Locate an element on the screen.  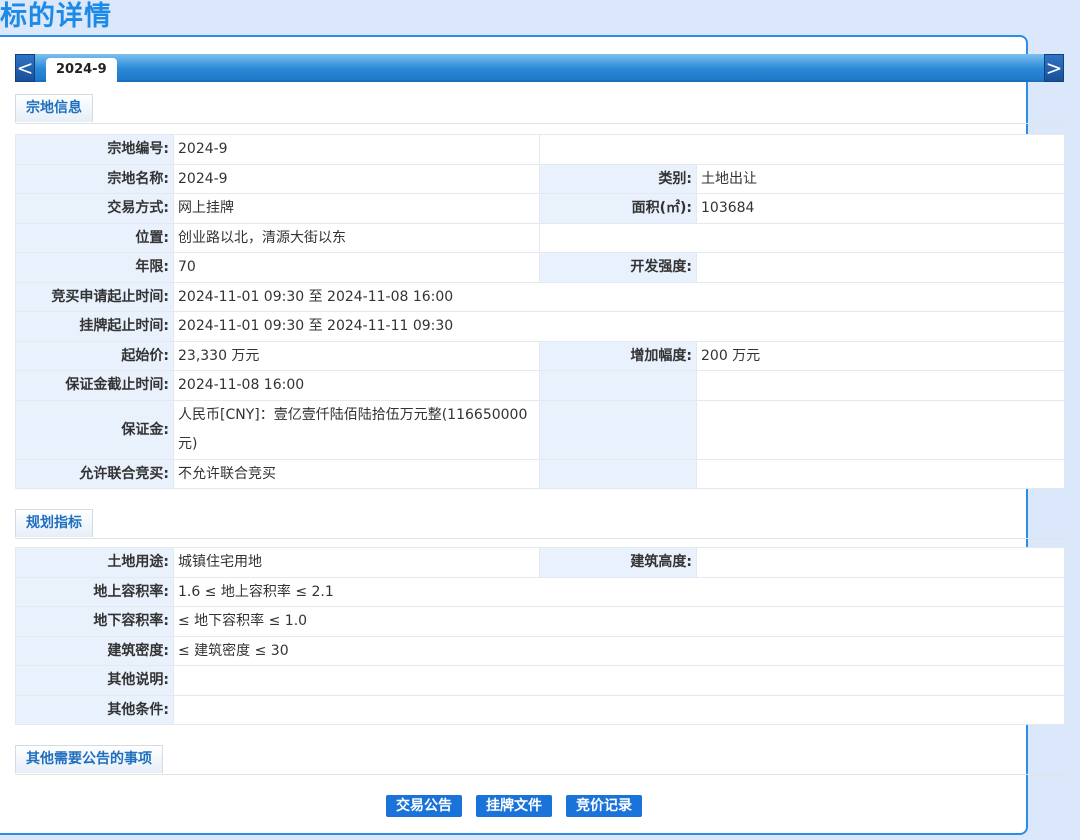
parcel-no-label: 宗地编号: is located at coordinates (94, 149).